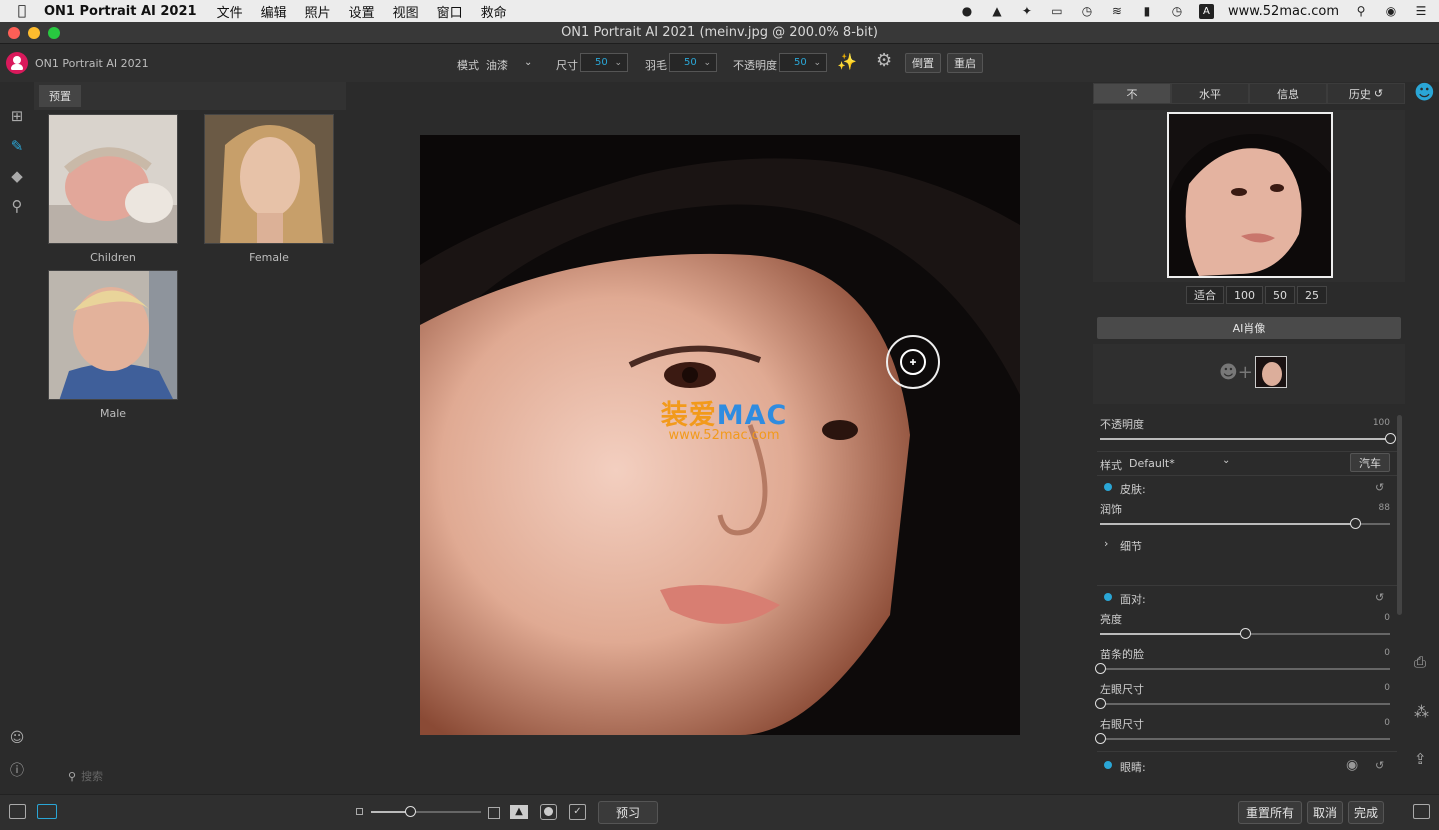  Describe the element at coordinates (14, 33) in the screenshot. I see `close-window-button` at that location.